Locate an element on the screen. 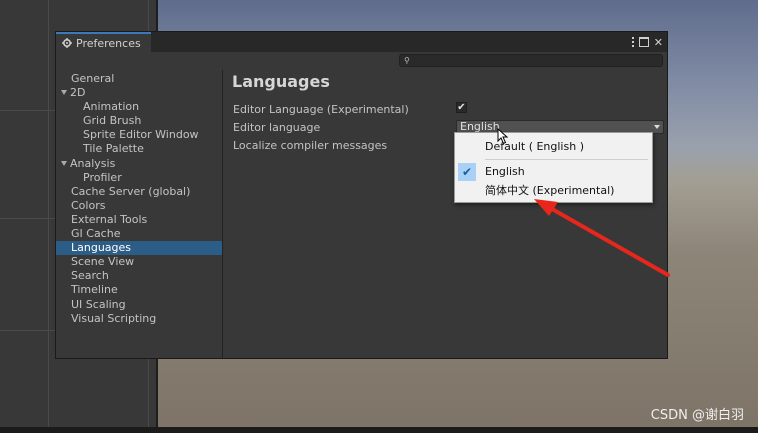 The image size is (758, 433). sidebar-item-colors: Colors is located at coordinates (139, 206).